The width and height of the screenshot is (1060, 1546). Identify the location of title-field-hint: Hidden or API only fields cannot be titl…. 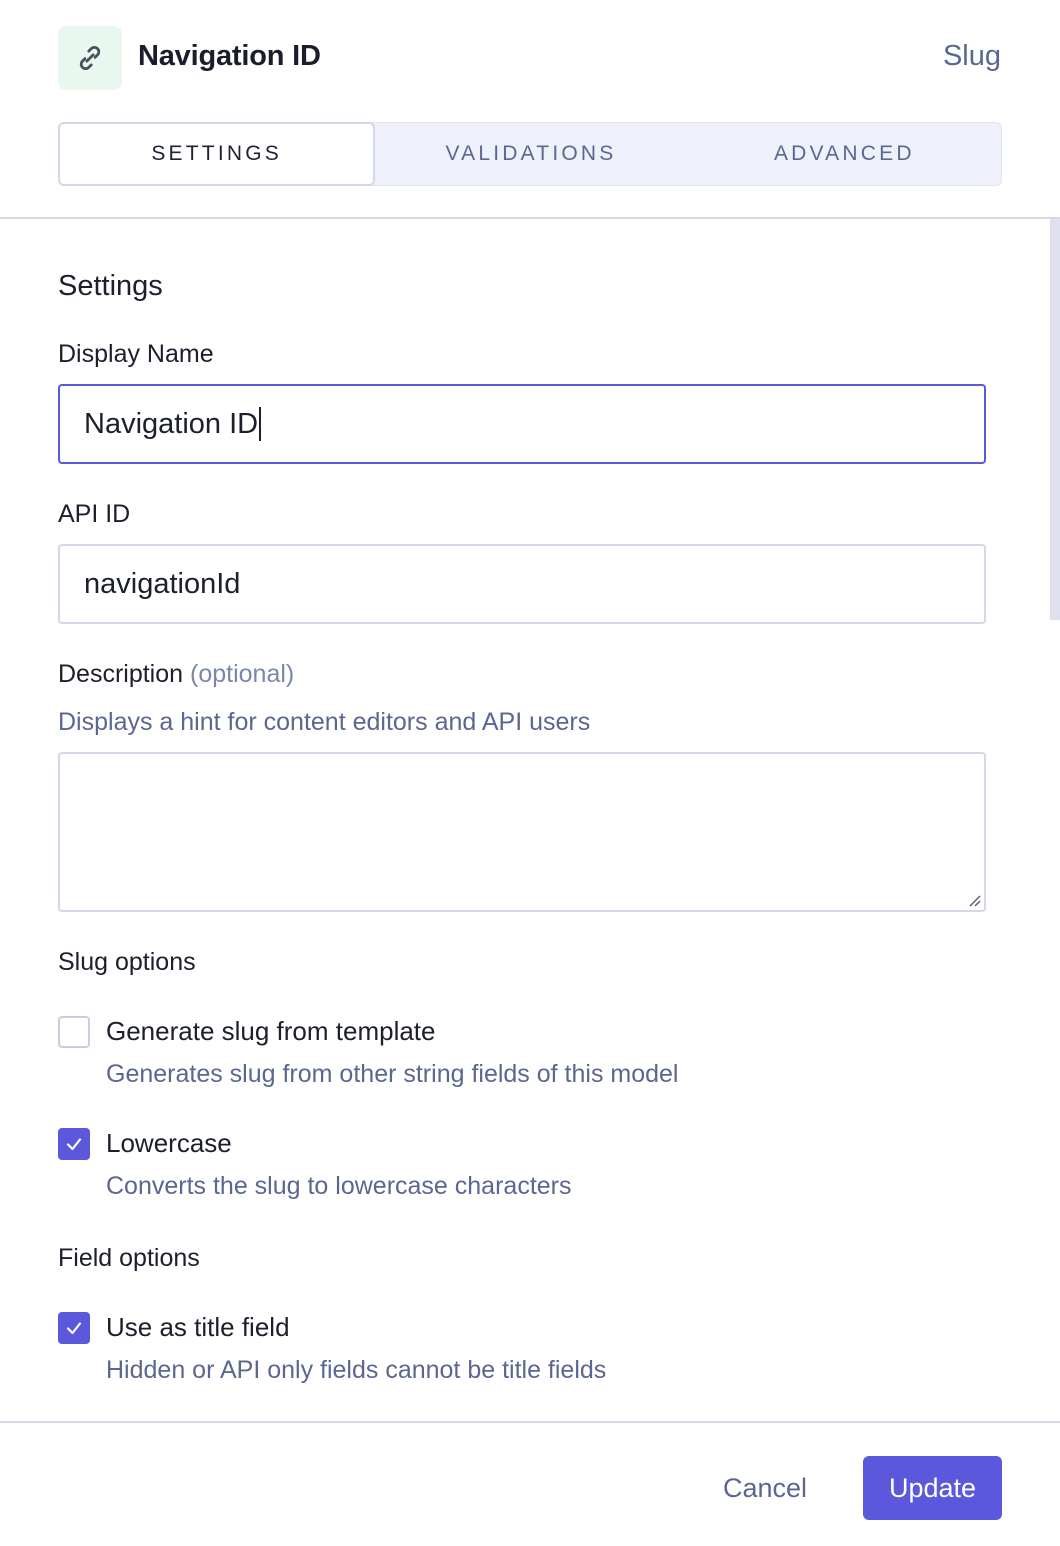
(356, 1370).